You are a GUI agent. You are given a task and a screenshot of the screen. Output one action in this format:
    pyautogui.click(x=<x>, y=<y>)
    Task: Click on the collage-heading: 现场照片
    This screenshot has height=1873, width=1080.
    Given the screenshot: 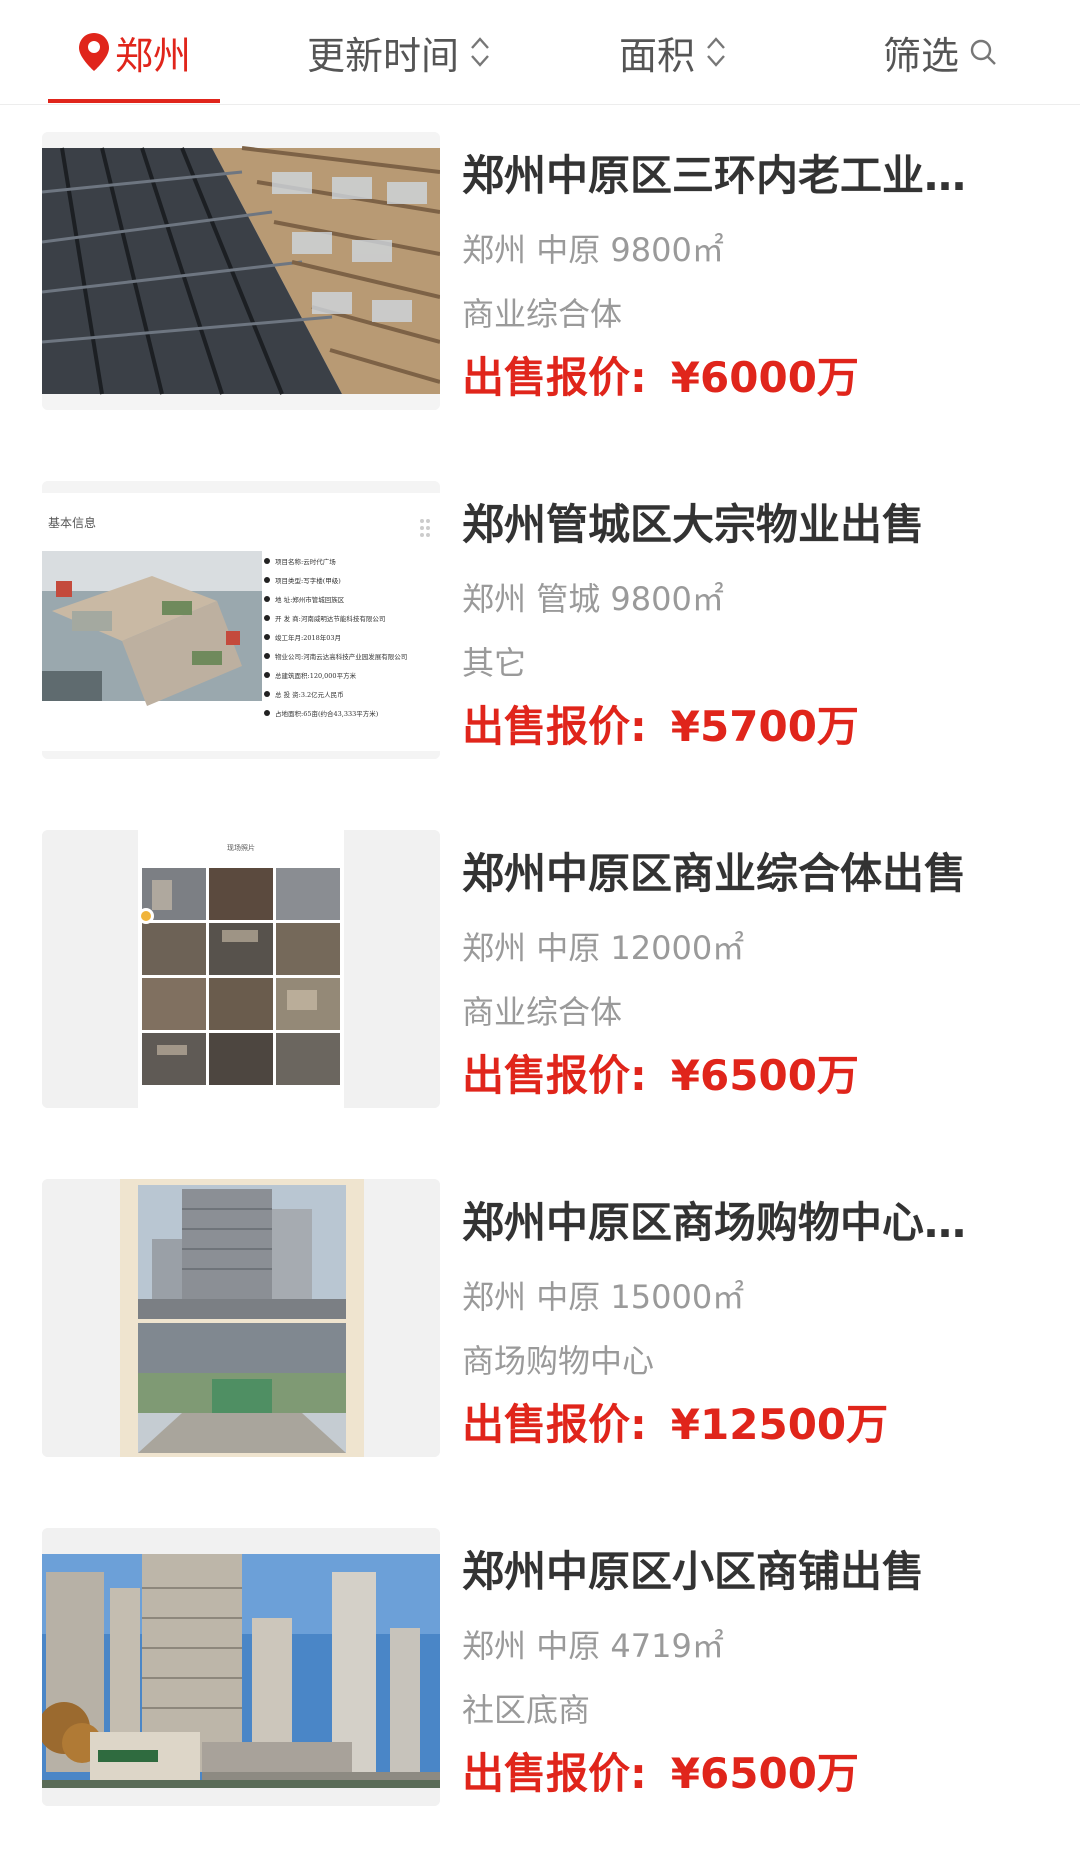 What is the action you would take?
    pyautogui.click(x=241, y=847)
    